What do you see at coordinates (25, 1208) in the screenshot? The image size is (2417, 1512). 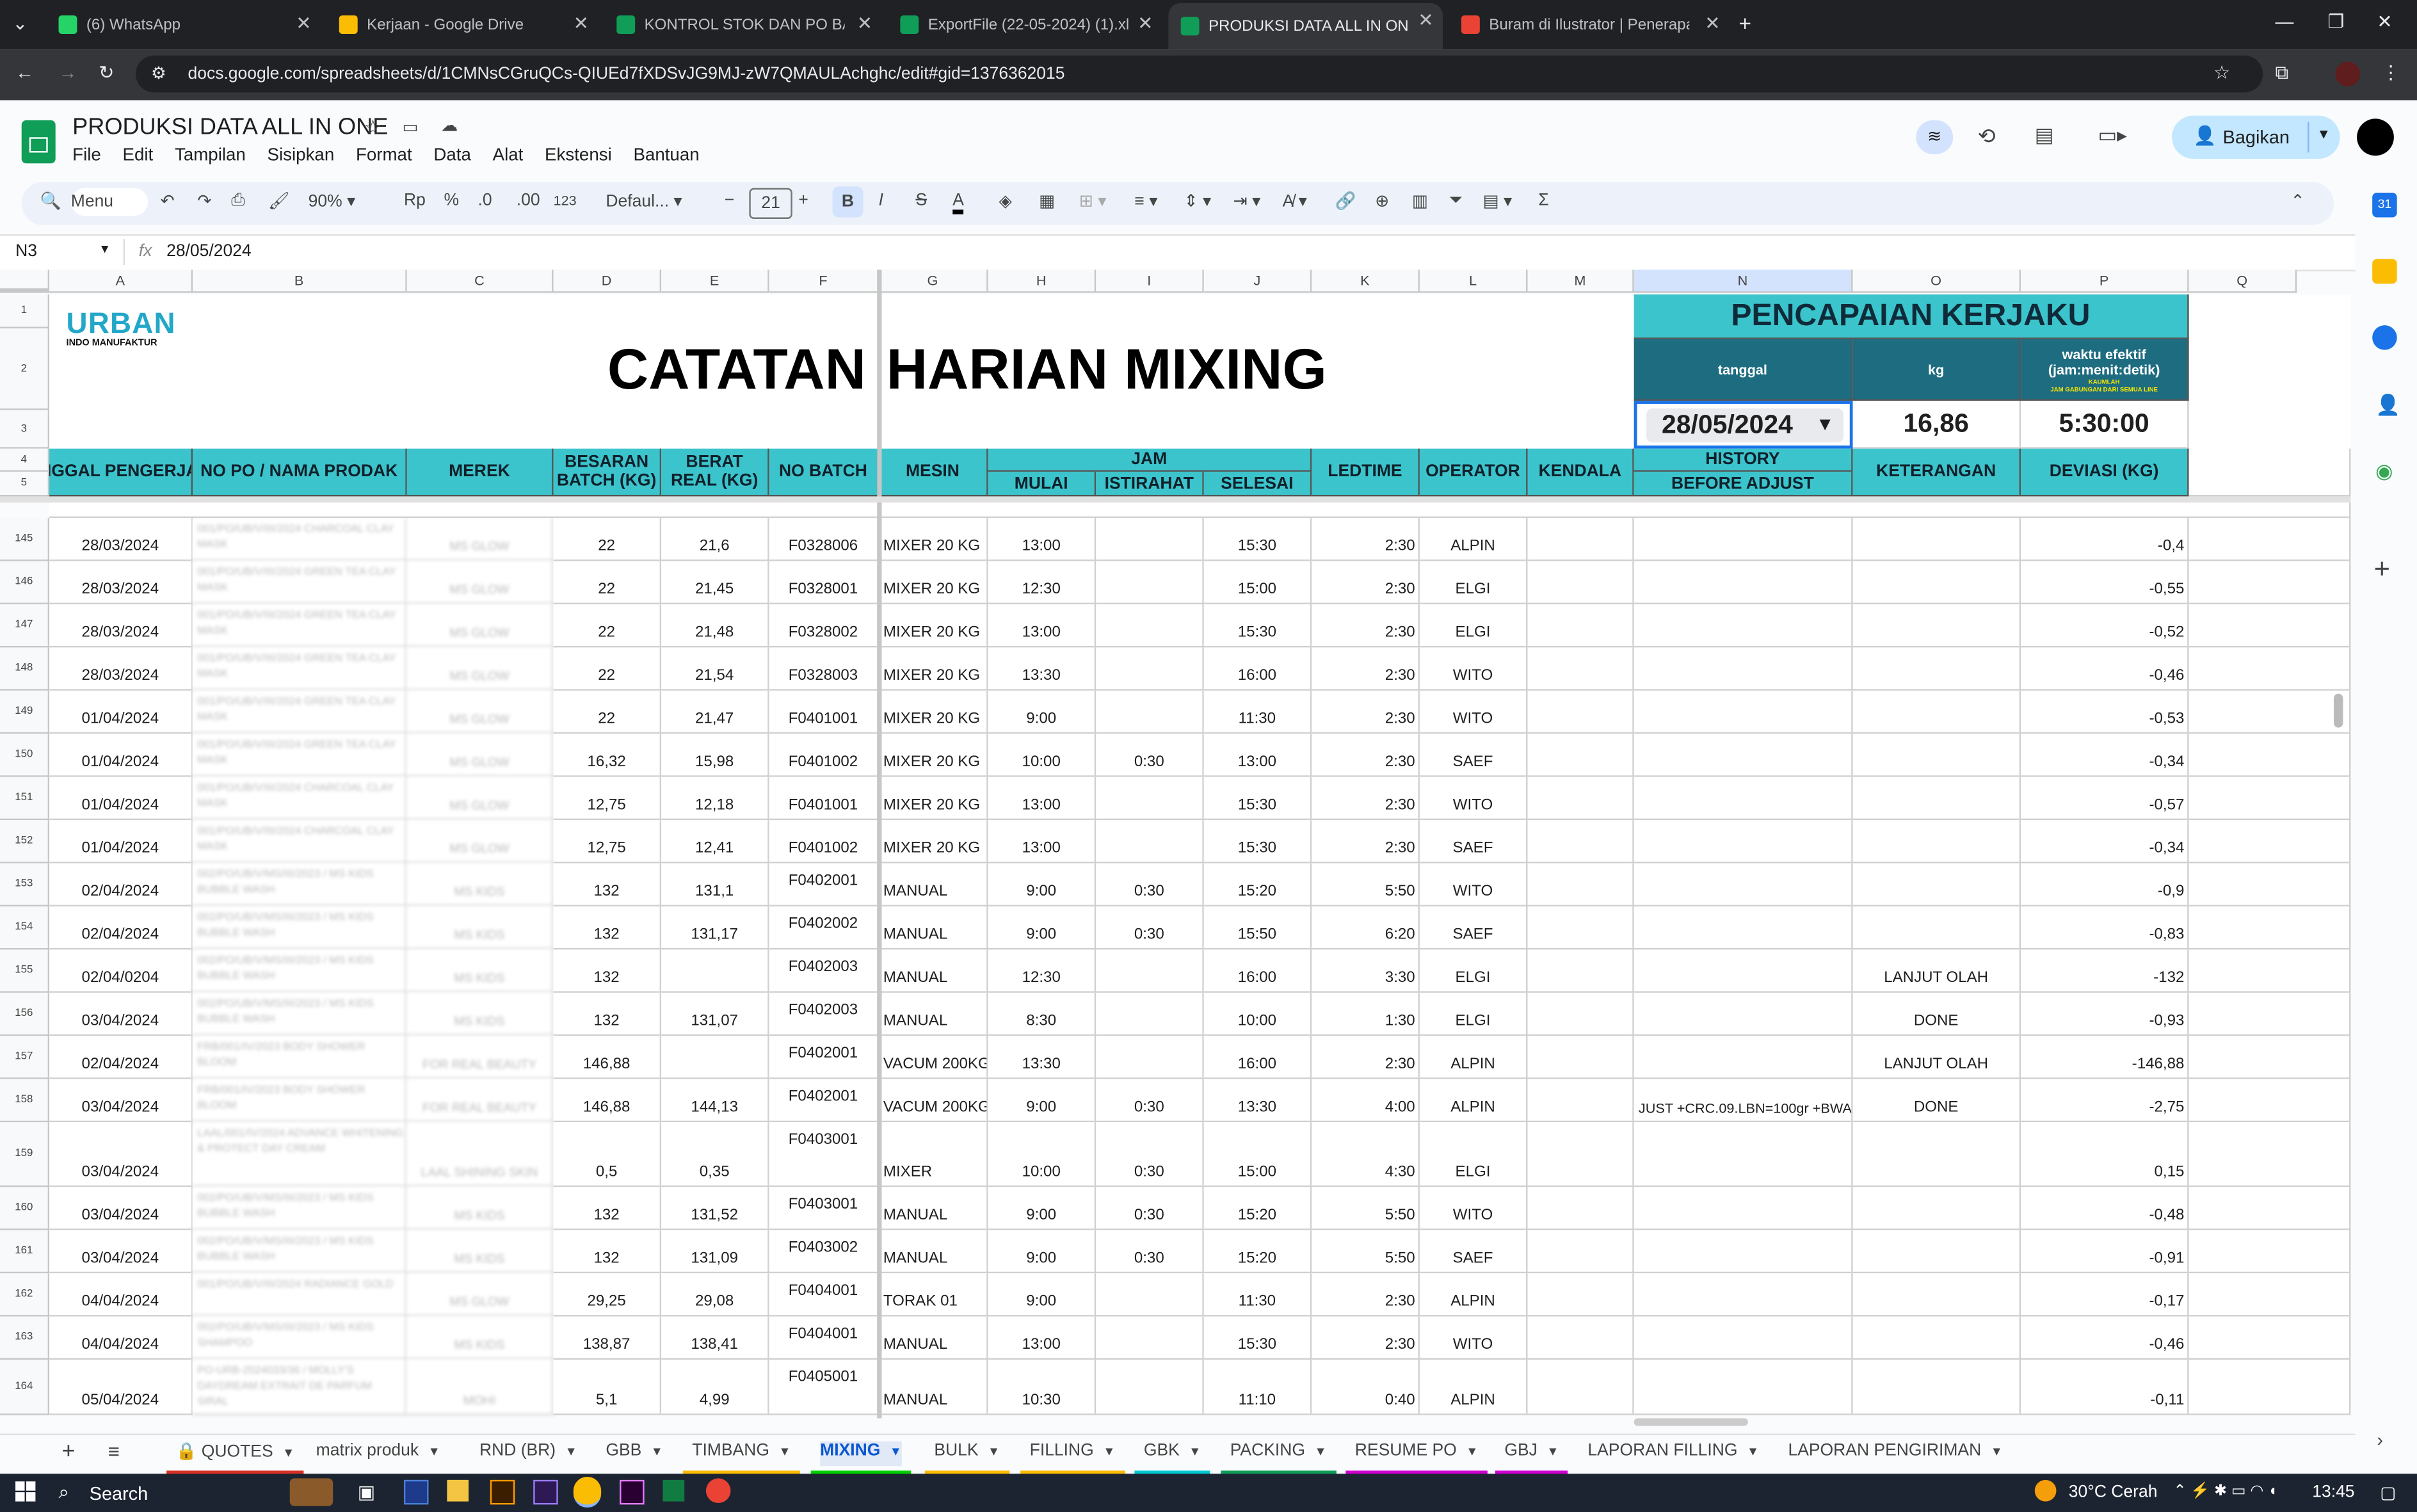 I see `row-header: 160` at bounding box center [25, 1208].